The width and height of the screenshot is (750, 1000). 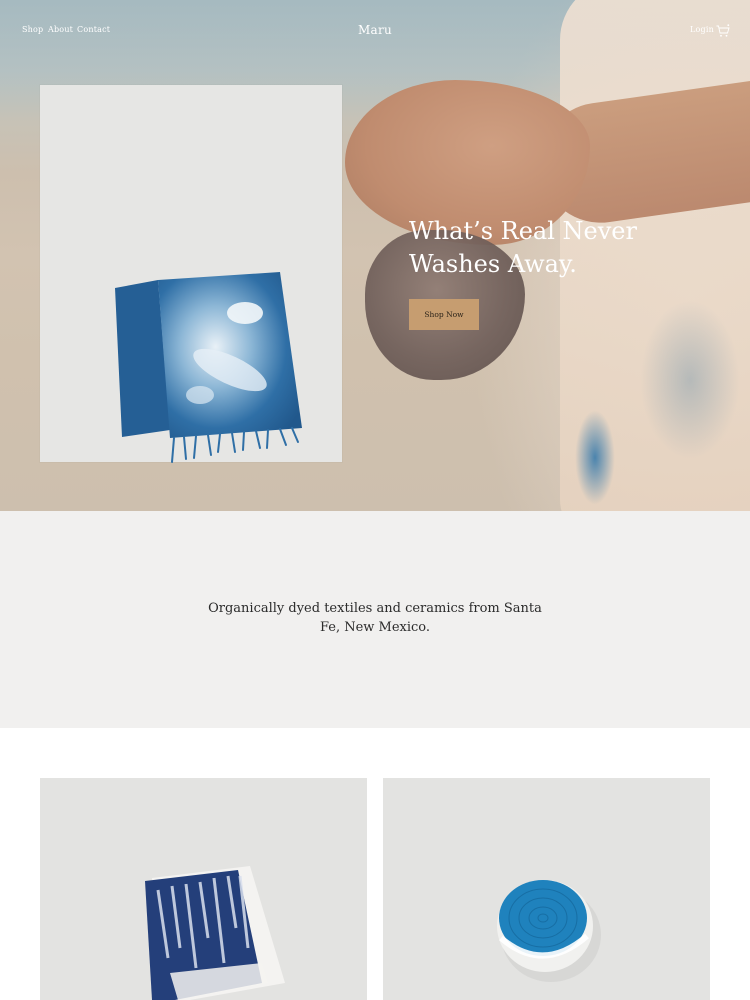 What do you see at coordinates (215, 933) in the screenshot?
I see `striped-towel-image` at bounding box center [215, 933].